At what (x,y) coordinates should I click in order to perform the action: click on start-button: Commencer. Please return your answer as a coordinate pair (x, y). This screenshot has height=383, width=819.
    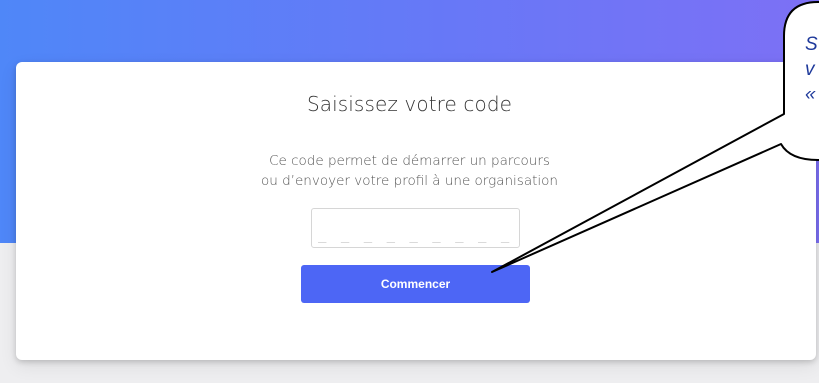
    Looking at the image, I should click on (415, 284).